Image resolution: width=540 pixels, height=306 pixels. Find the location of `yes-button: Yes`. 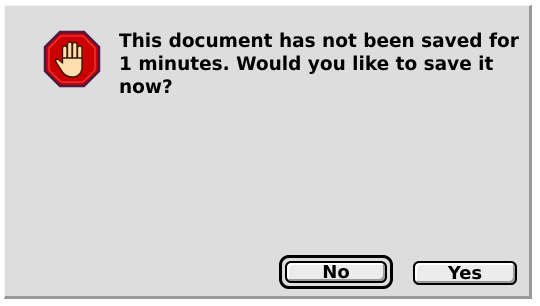

yes-button: Yes is located at coordinates (465, 273).